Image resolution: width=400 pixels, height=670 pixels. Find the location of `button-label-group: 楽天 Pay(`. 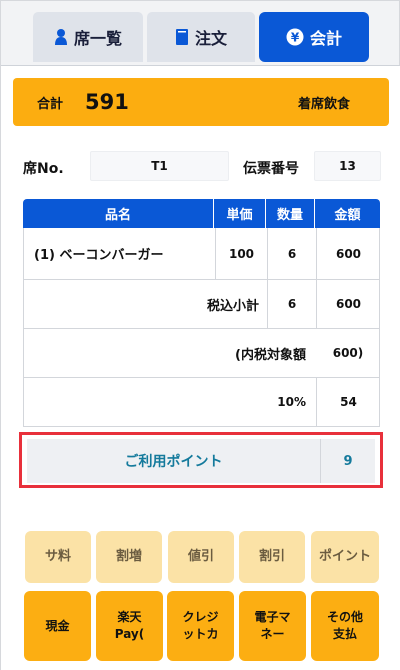

button-label-group: 楽天 Pay( is located at coordinates (130, 626).